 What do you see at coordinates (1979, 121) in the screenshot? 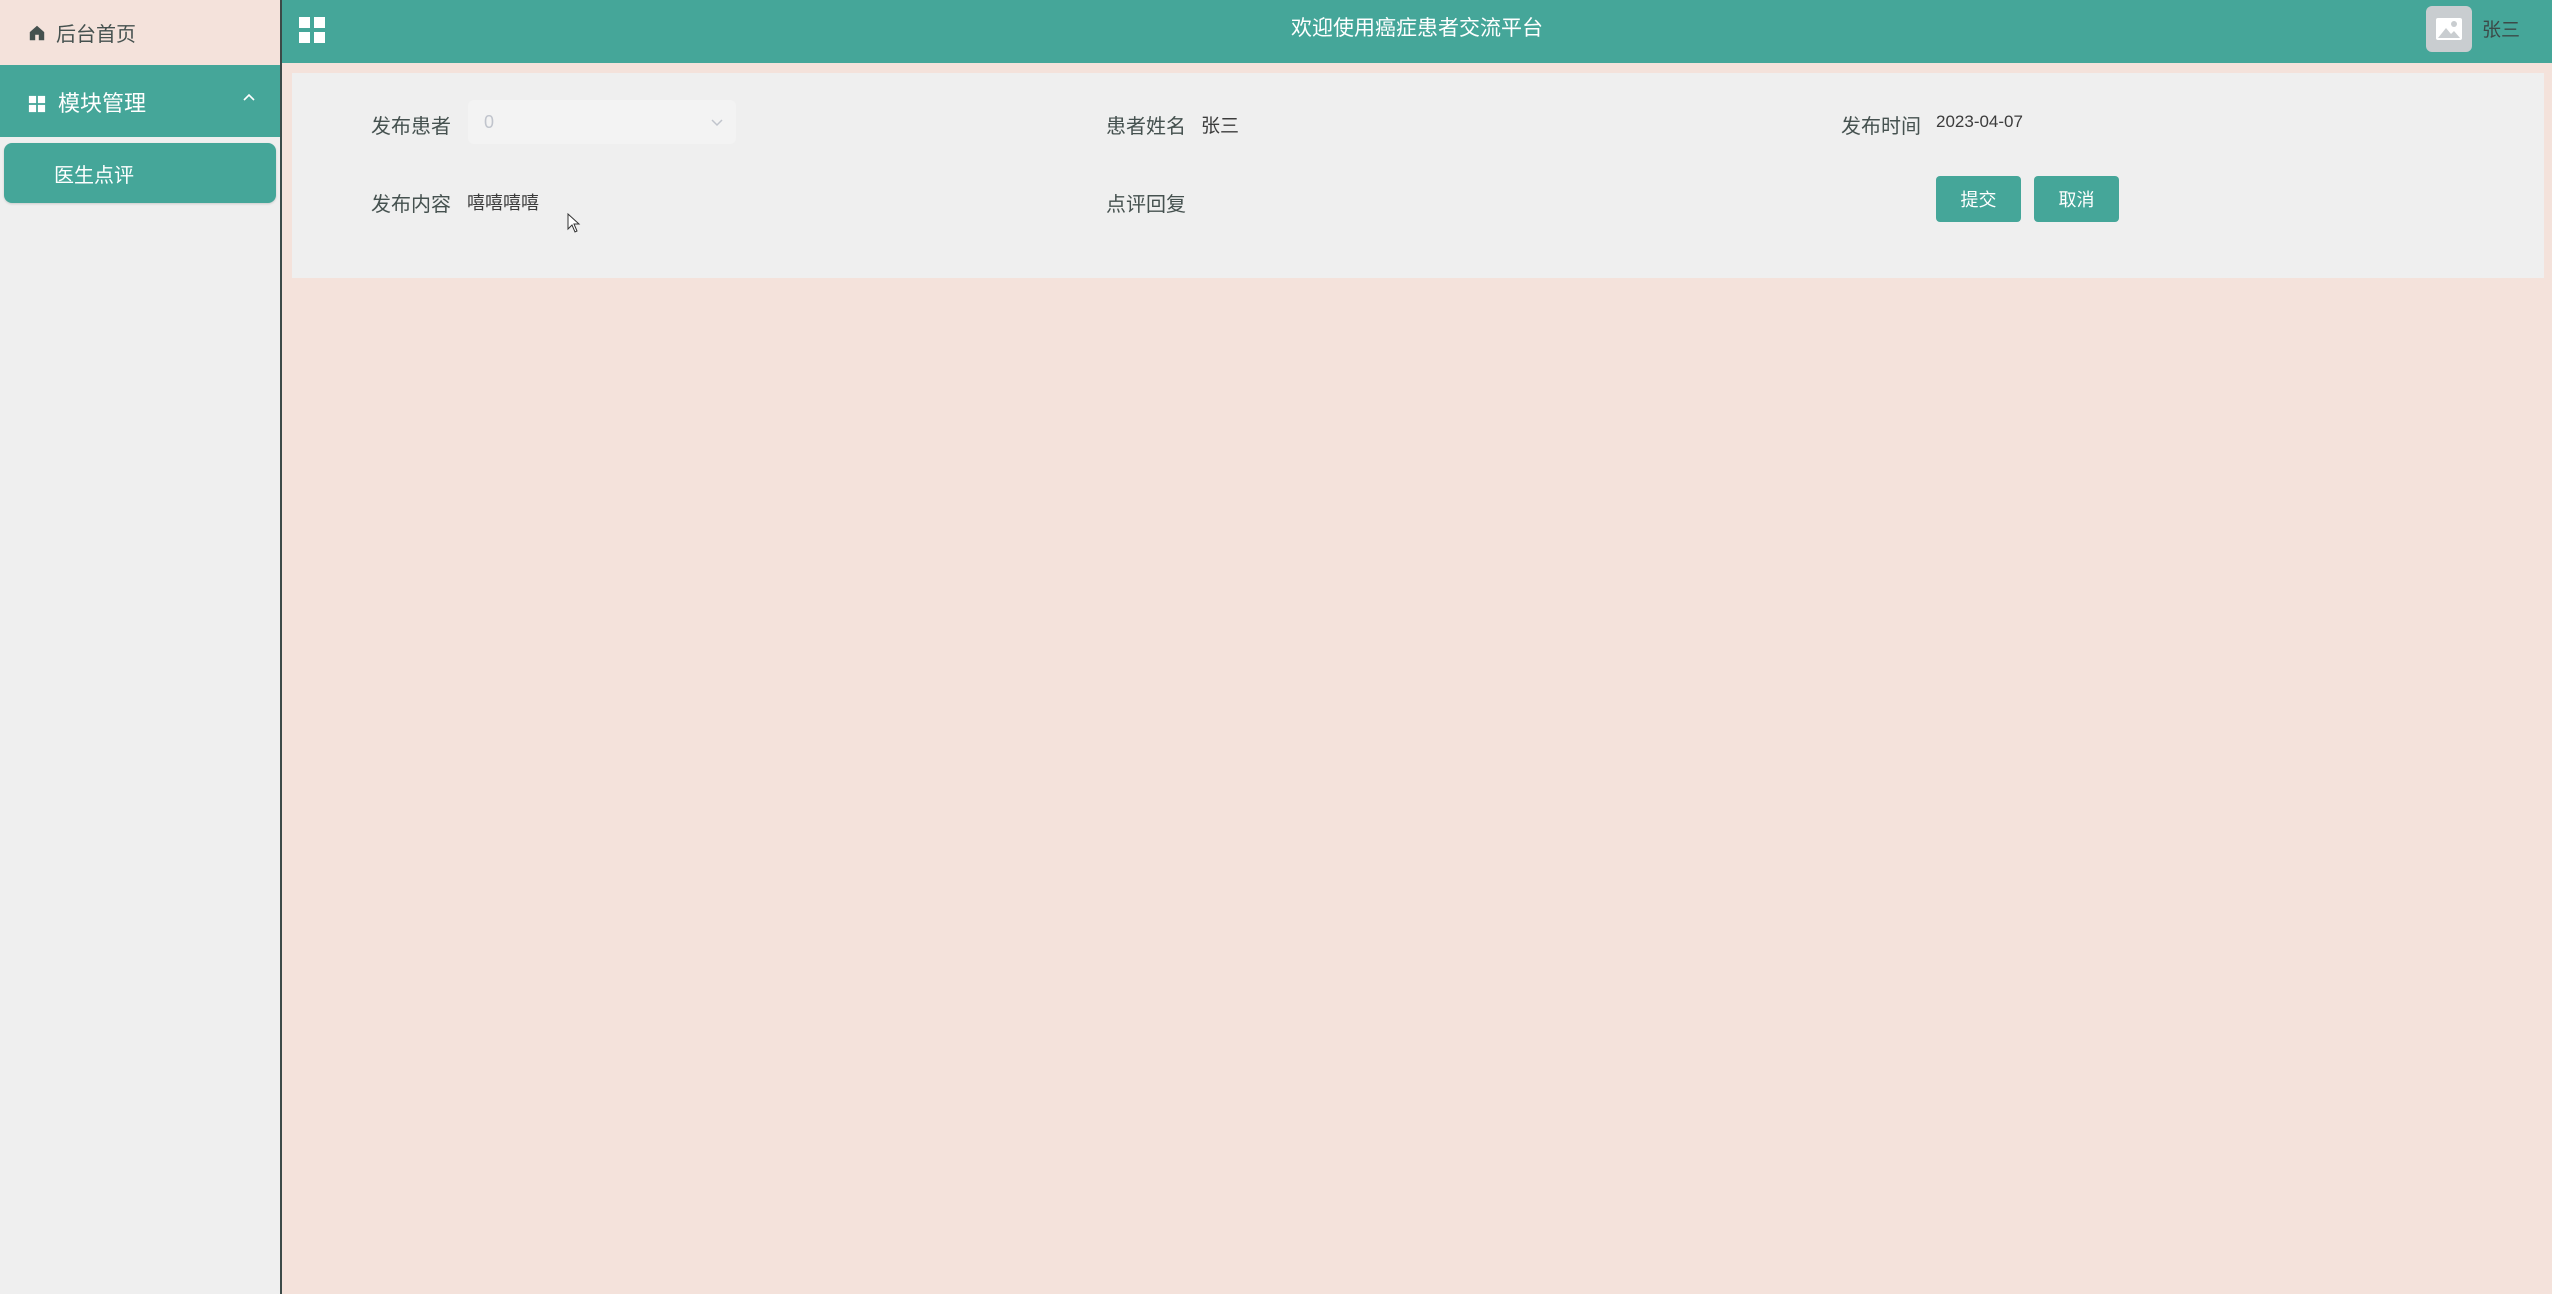
I see `publish-time-value: 2023-04-07` at bounding box center [1979, 121].